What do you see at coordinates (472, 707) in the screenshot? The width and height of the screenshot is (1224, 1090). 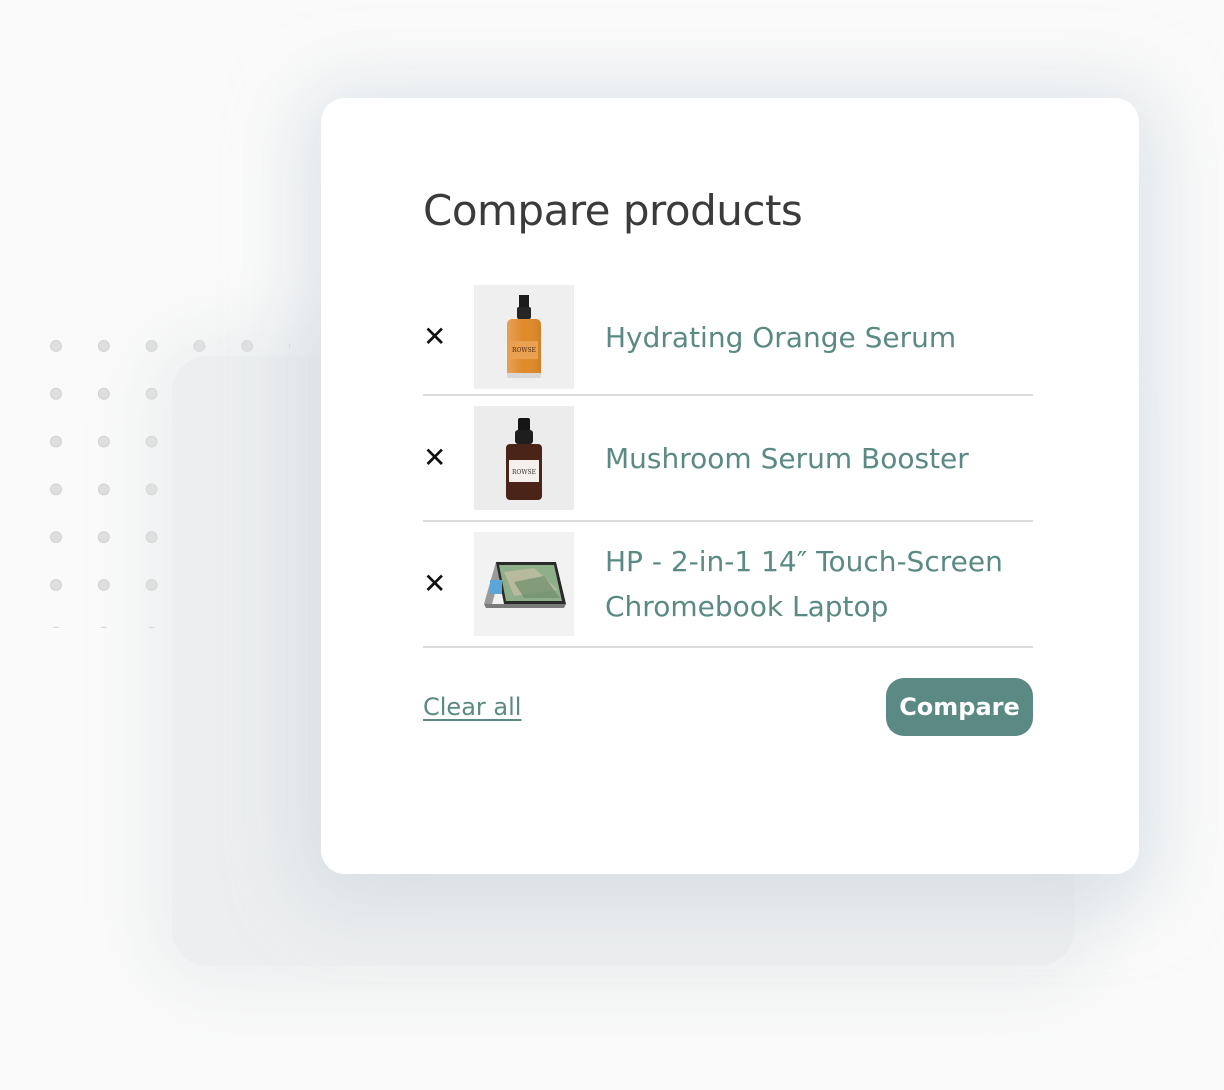 I see `clear-all-link: Clear all` at bounding box center [472, 707].